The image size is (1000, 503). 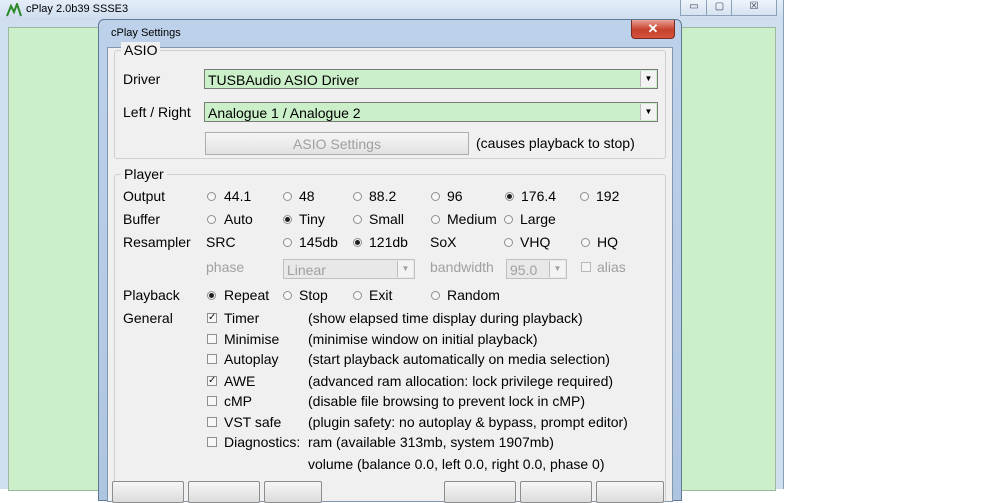 I want to click on sox-radio-vhq, so click(x=508, y=242).